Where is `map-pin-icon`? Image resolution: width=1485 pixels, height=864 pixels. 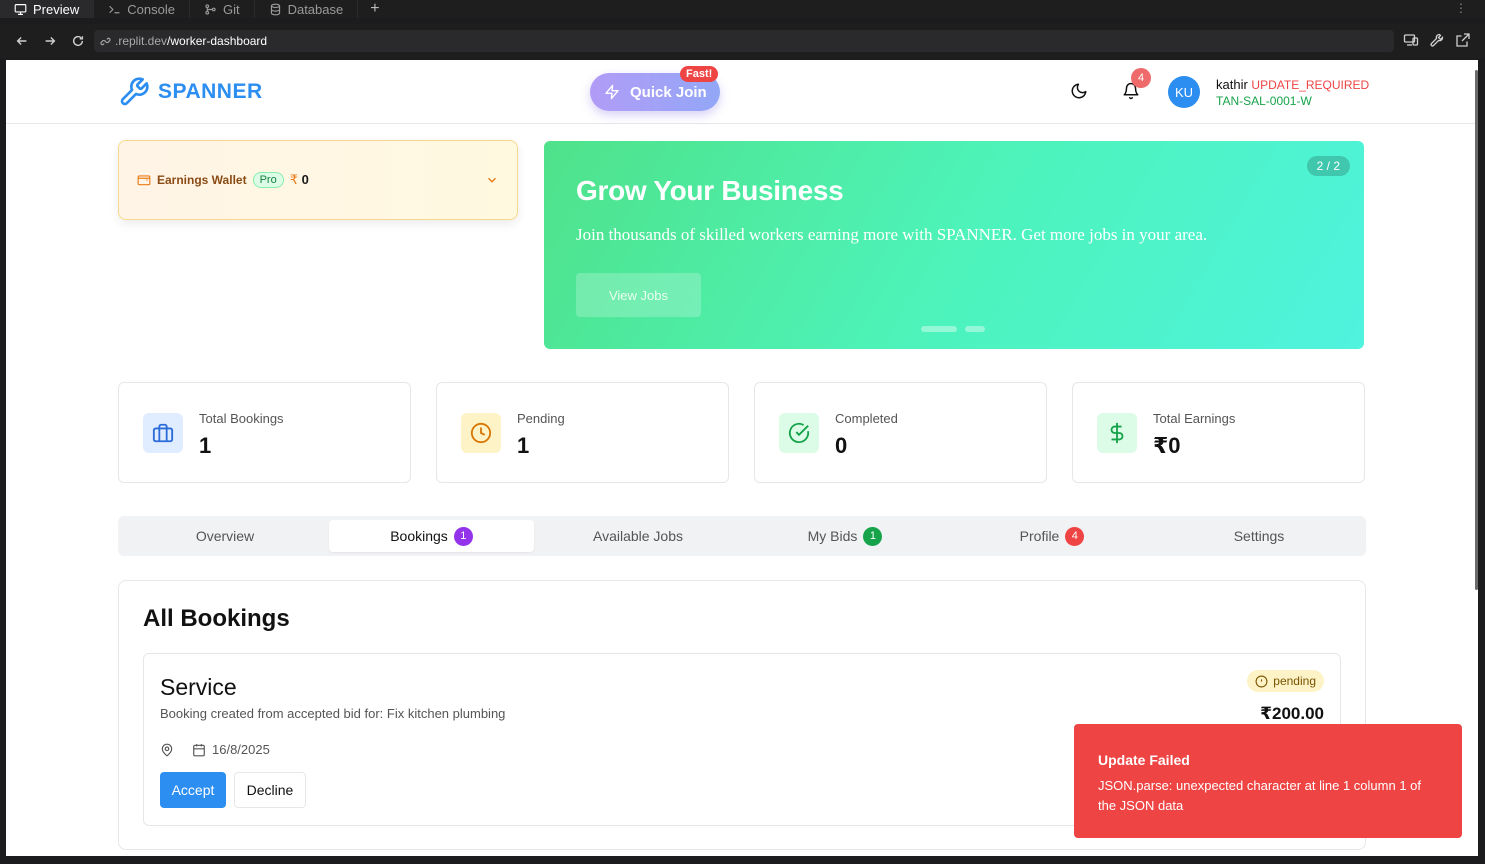
map-pin-icon is located at coordinates (167, 750).